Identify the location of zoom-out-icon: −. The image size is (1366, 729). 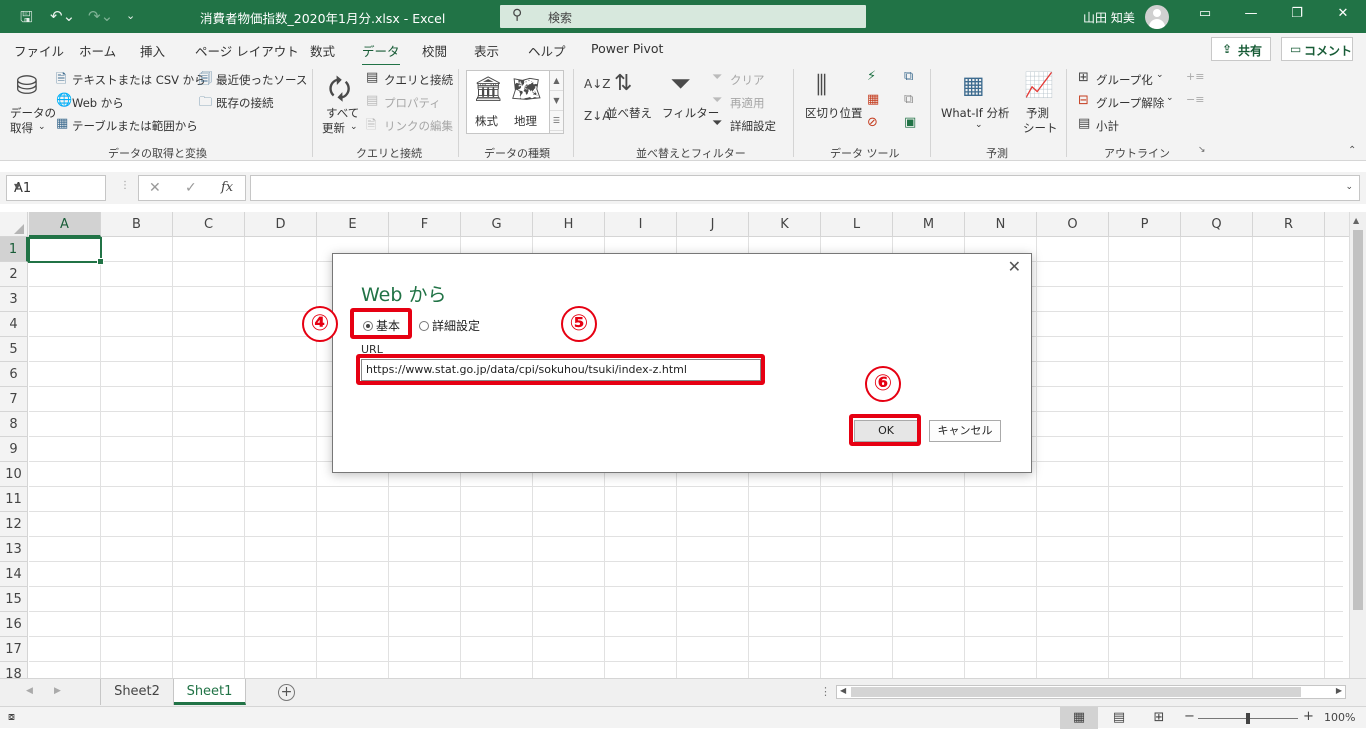
(1189, 716).